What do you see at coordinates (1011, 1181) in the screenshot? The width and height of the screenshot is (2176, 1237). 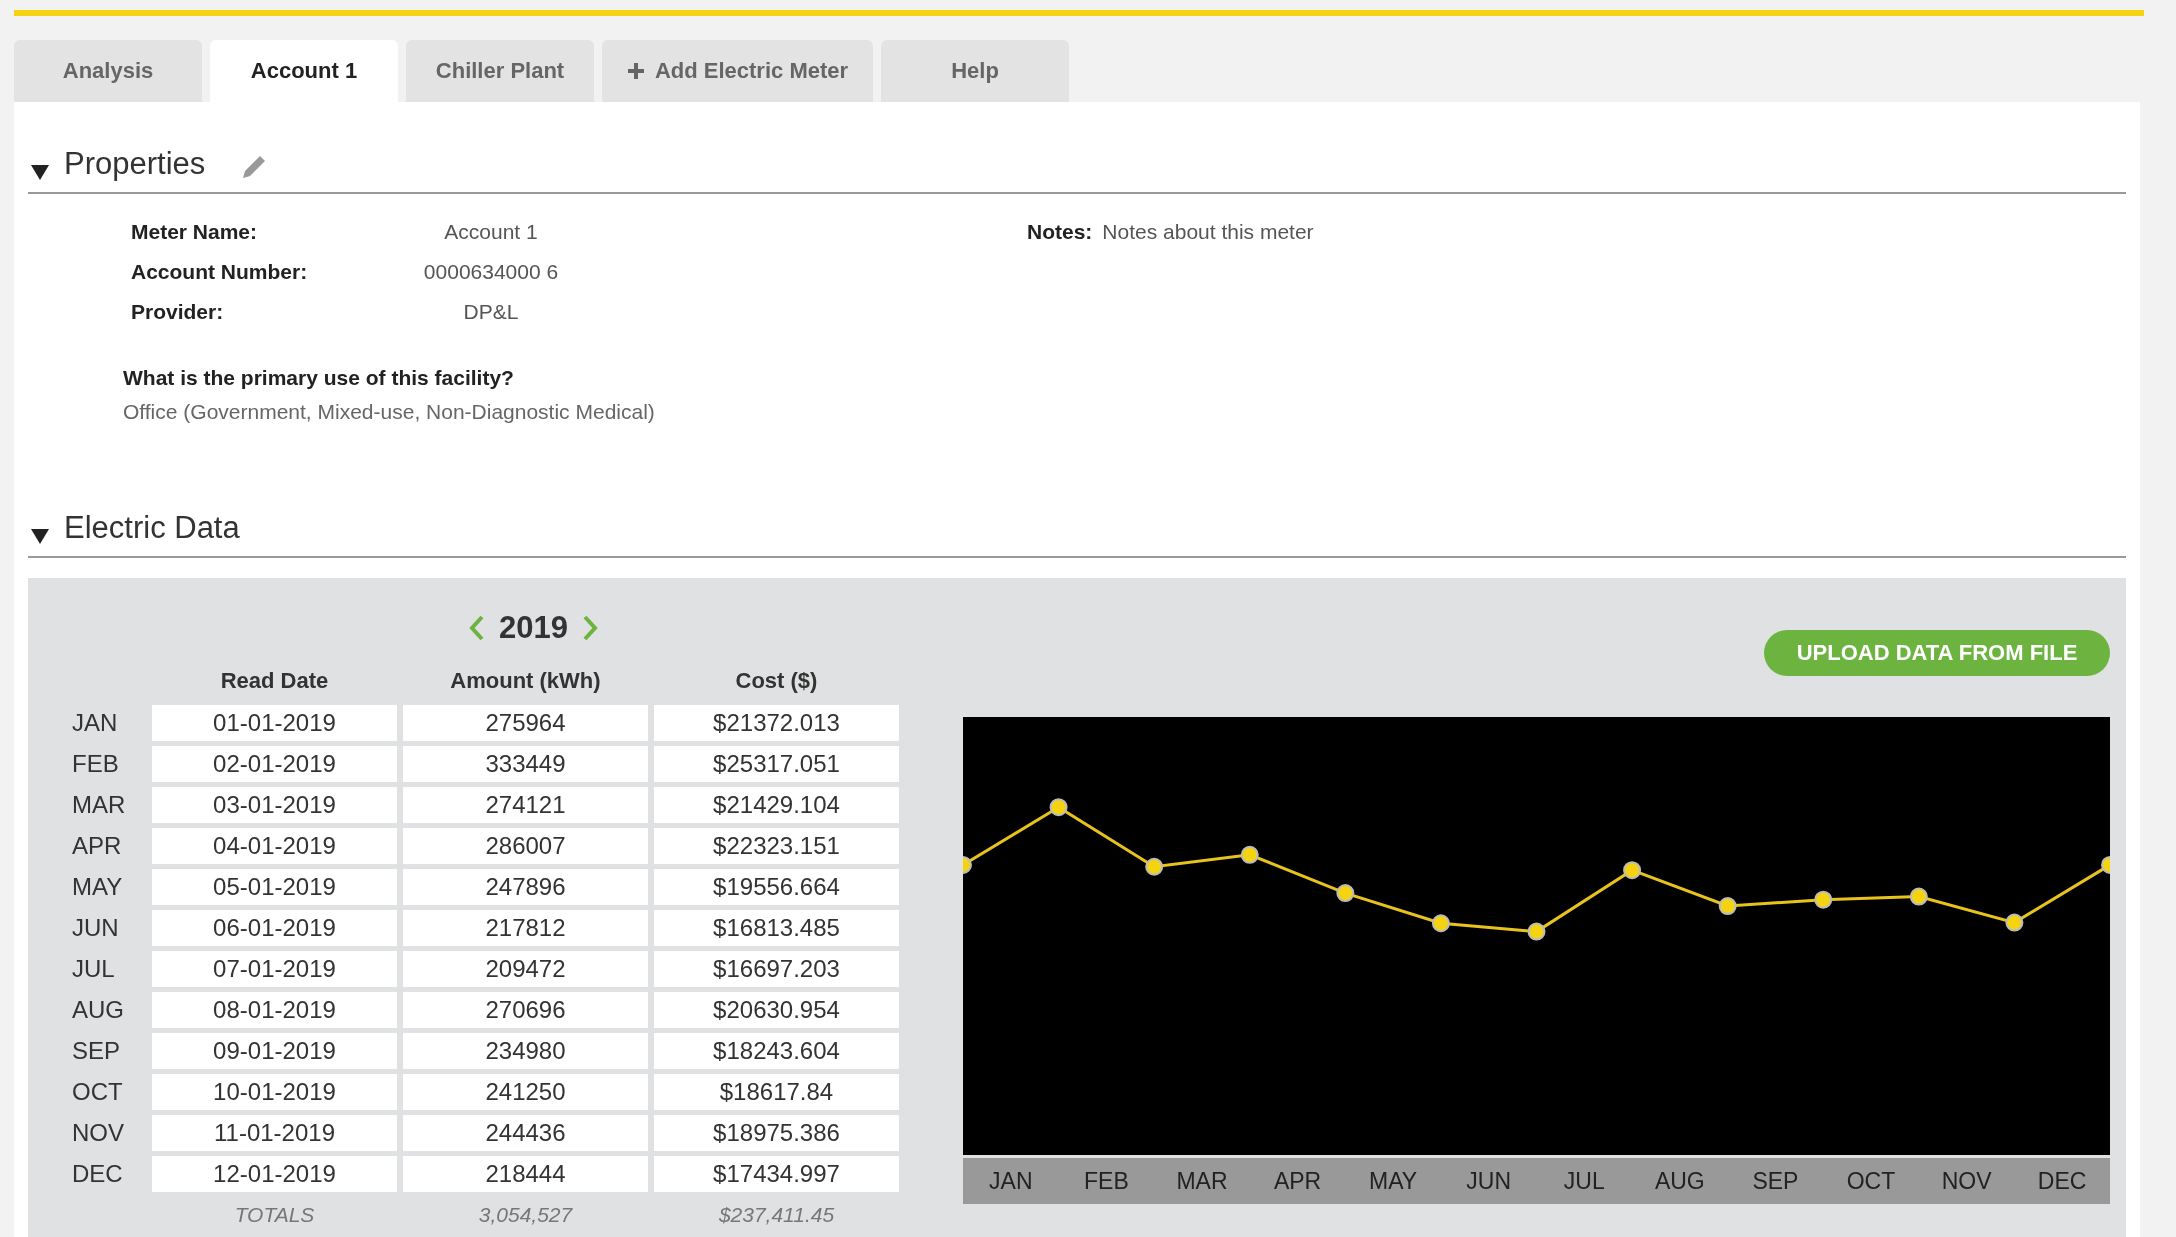 I see `axis-label: JAN` at bounding box center [1011, 1181].